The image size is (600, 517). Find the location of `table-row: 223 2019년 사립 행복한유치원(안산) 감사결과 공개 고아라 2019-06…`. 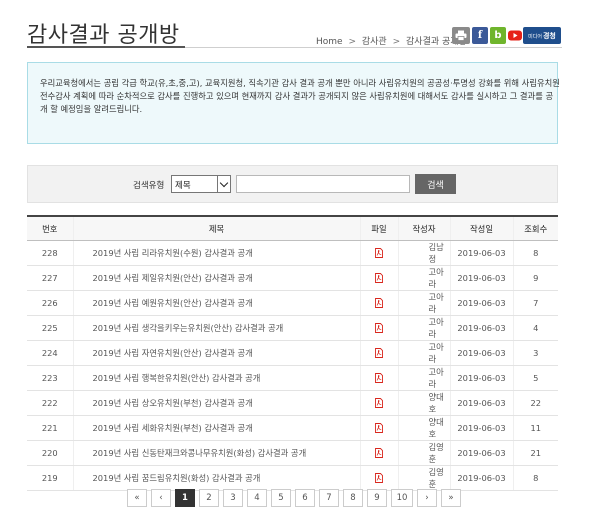

table-row: 223 2019년 사립 행복한유치원(안산) 감사결과 공개 고아라 2019-06… is located at coordinates (292, 378).